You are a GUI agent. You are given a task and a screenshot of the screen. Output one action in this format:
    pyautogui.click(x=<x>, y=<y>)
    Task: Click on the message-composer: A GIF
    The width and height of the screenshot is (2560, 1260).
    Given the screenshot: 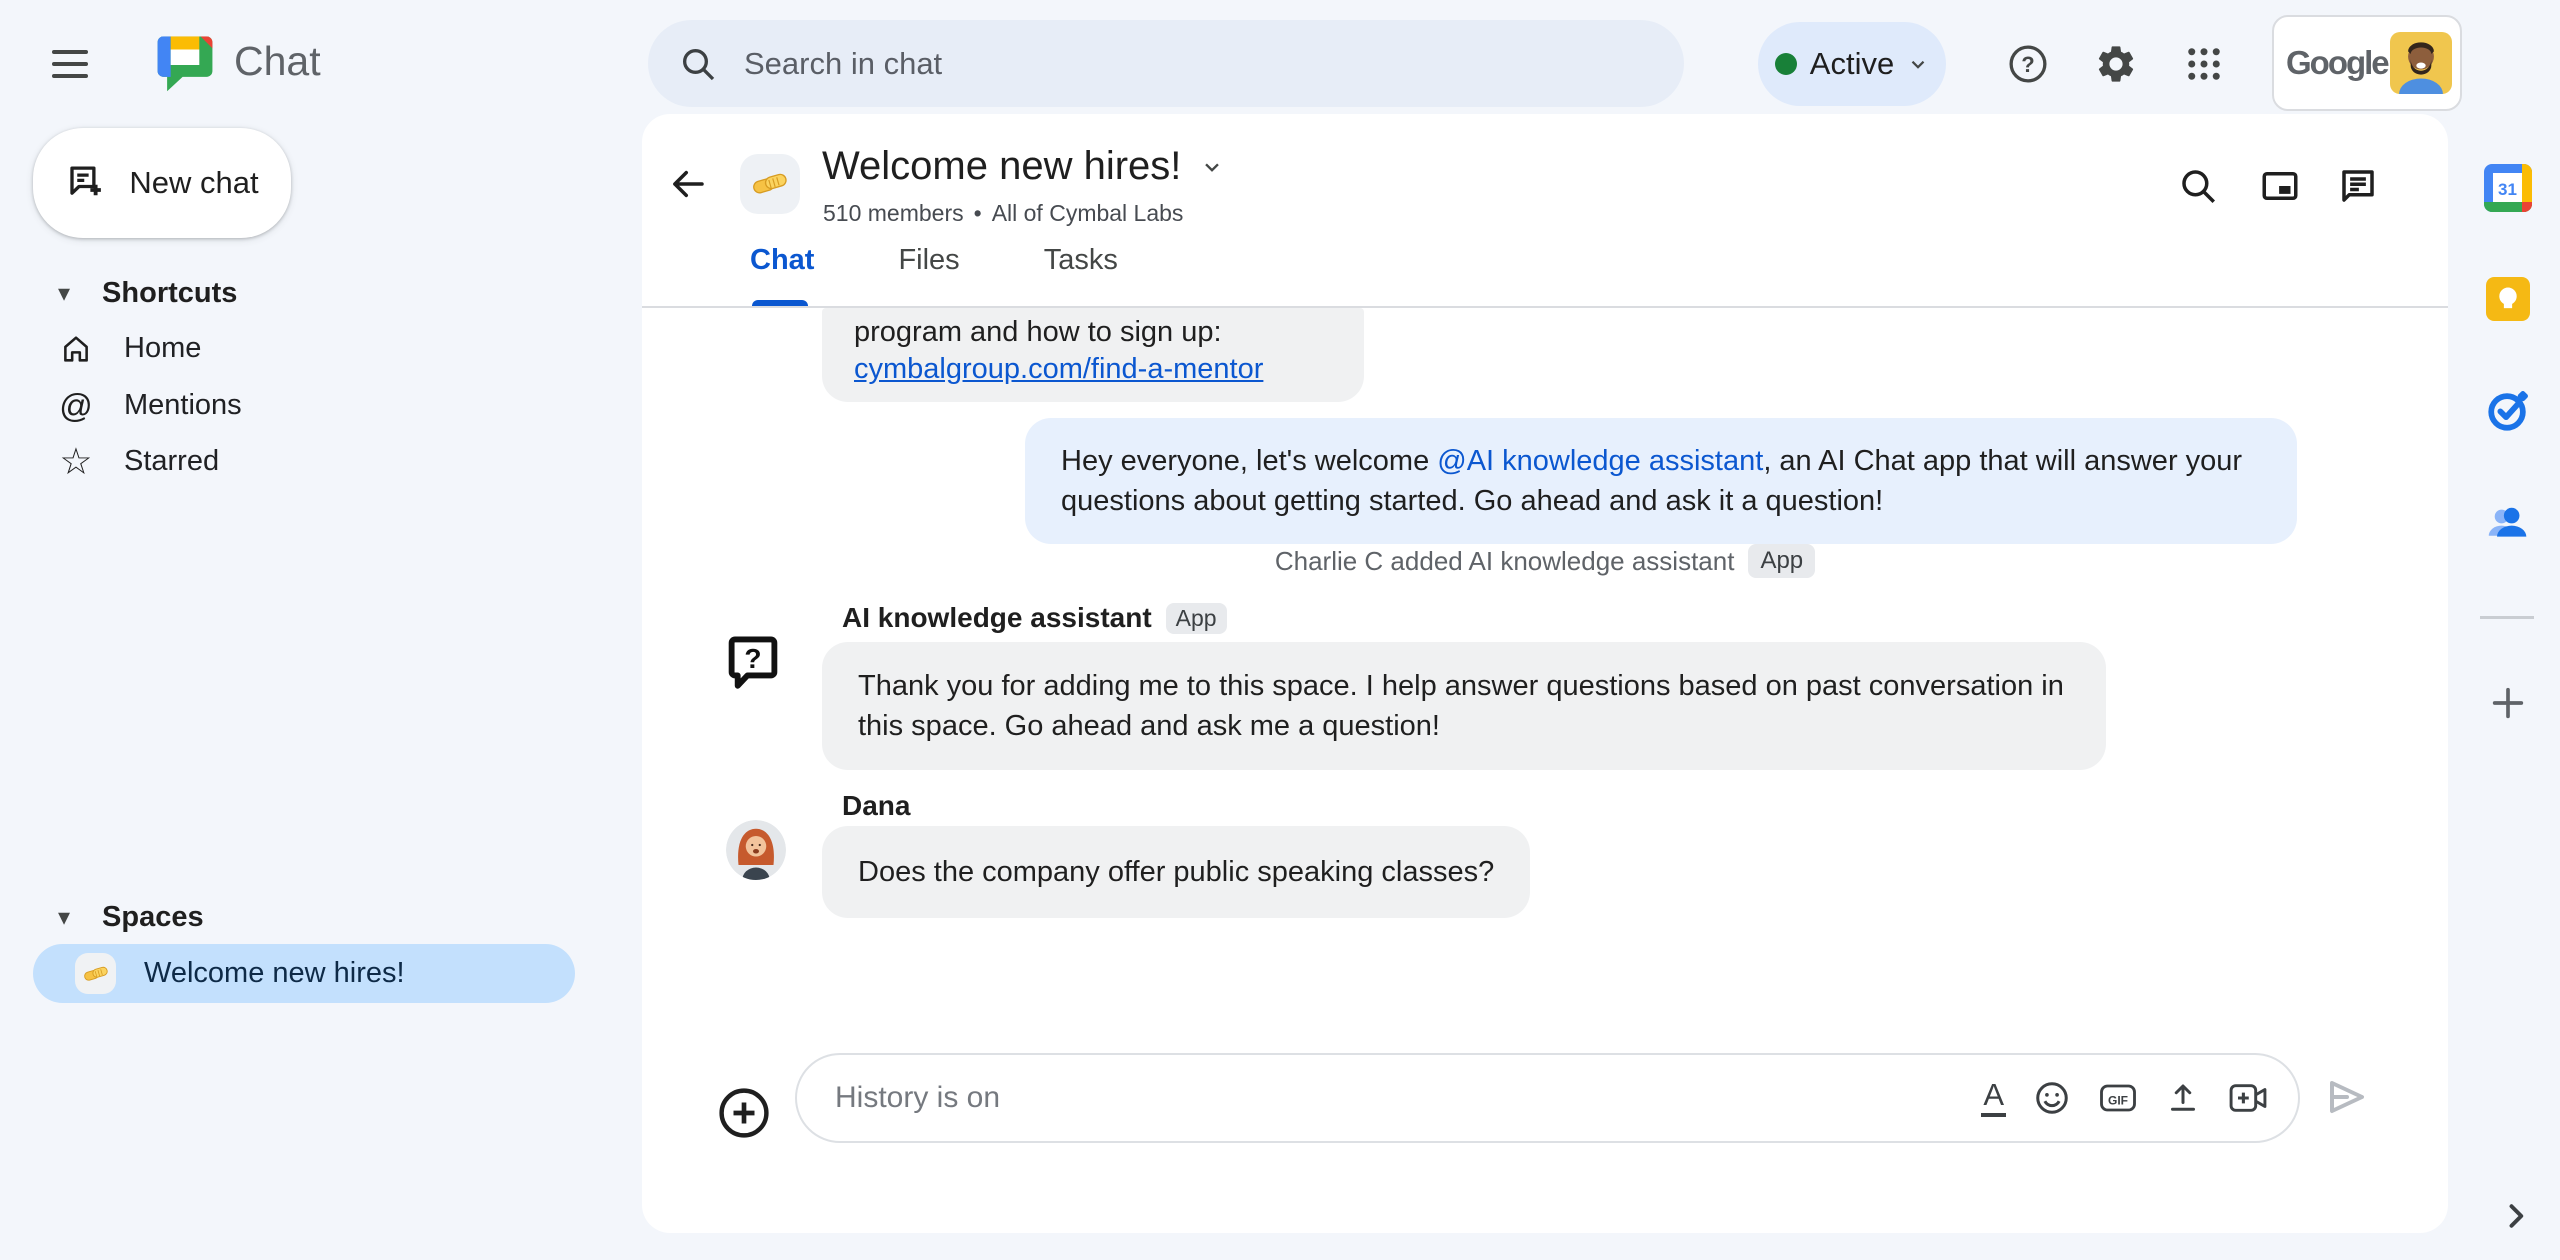 What is the action you would take?
    pyautogui.click(x=1547, y=1098)
    